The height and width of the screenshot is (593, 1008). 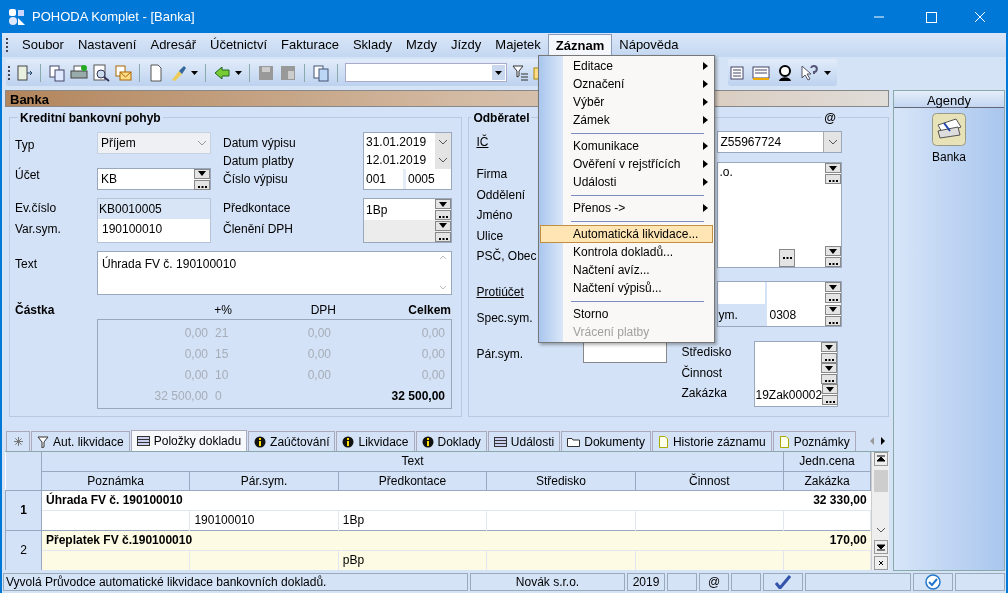 I want to click on door-exit-icon, so click(x=24, y=72).